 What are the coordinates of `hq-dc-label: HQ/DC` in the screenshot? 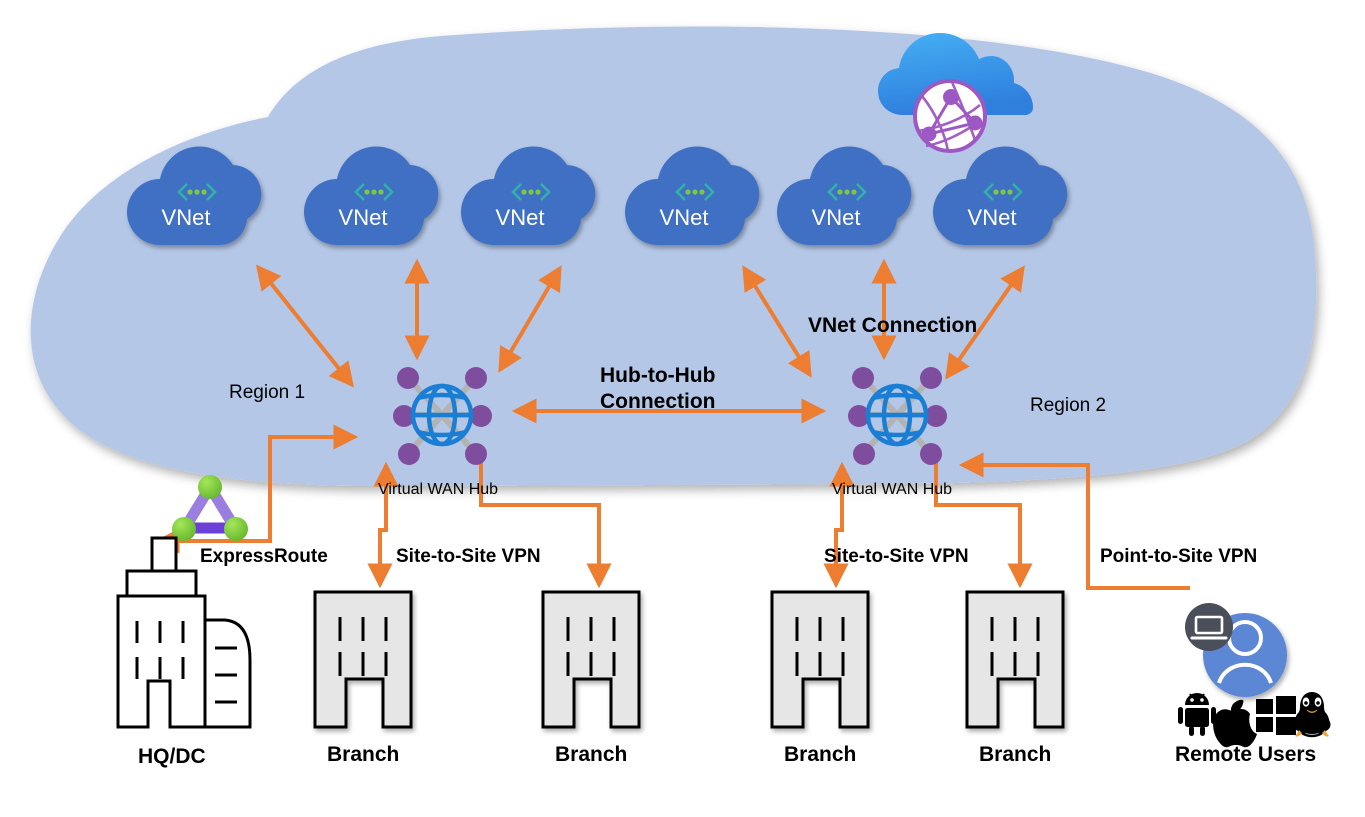 It's located at (172, 756).